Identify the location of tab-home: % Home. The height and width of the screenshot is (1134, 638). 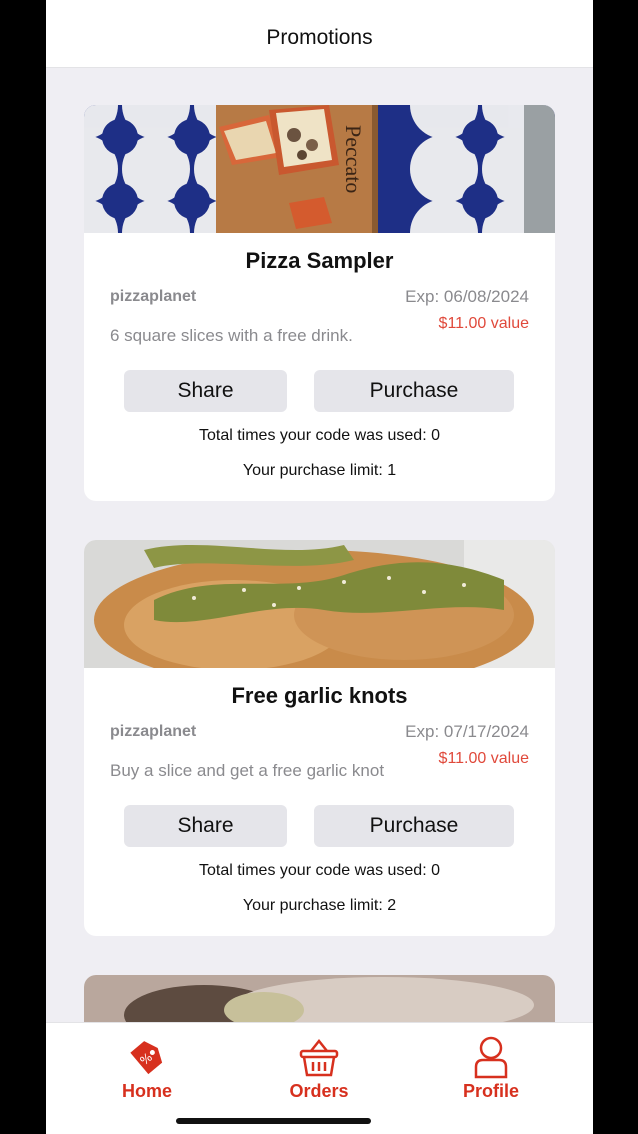
(147, 1068).